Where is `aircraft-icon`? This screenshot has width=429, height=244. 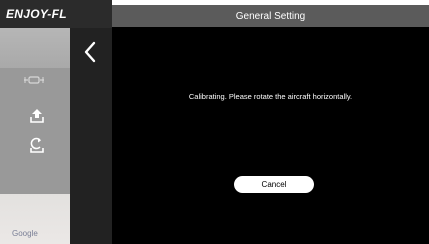 aircraft-icon is located at coordinates (34, 80).